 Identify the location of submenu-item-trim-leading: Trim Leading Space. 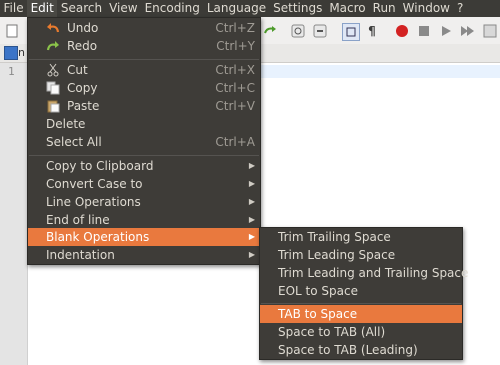
(361, 255).